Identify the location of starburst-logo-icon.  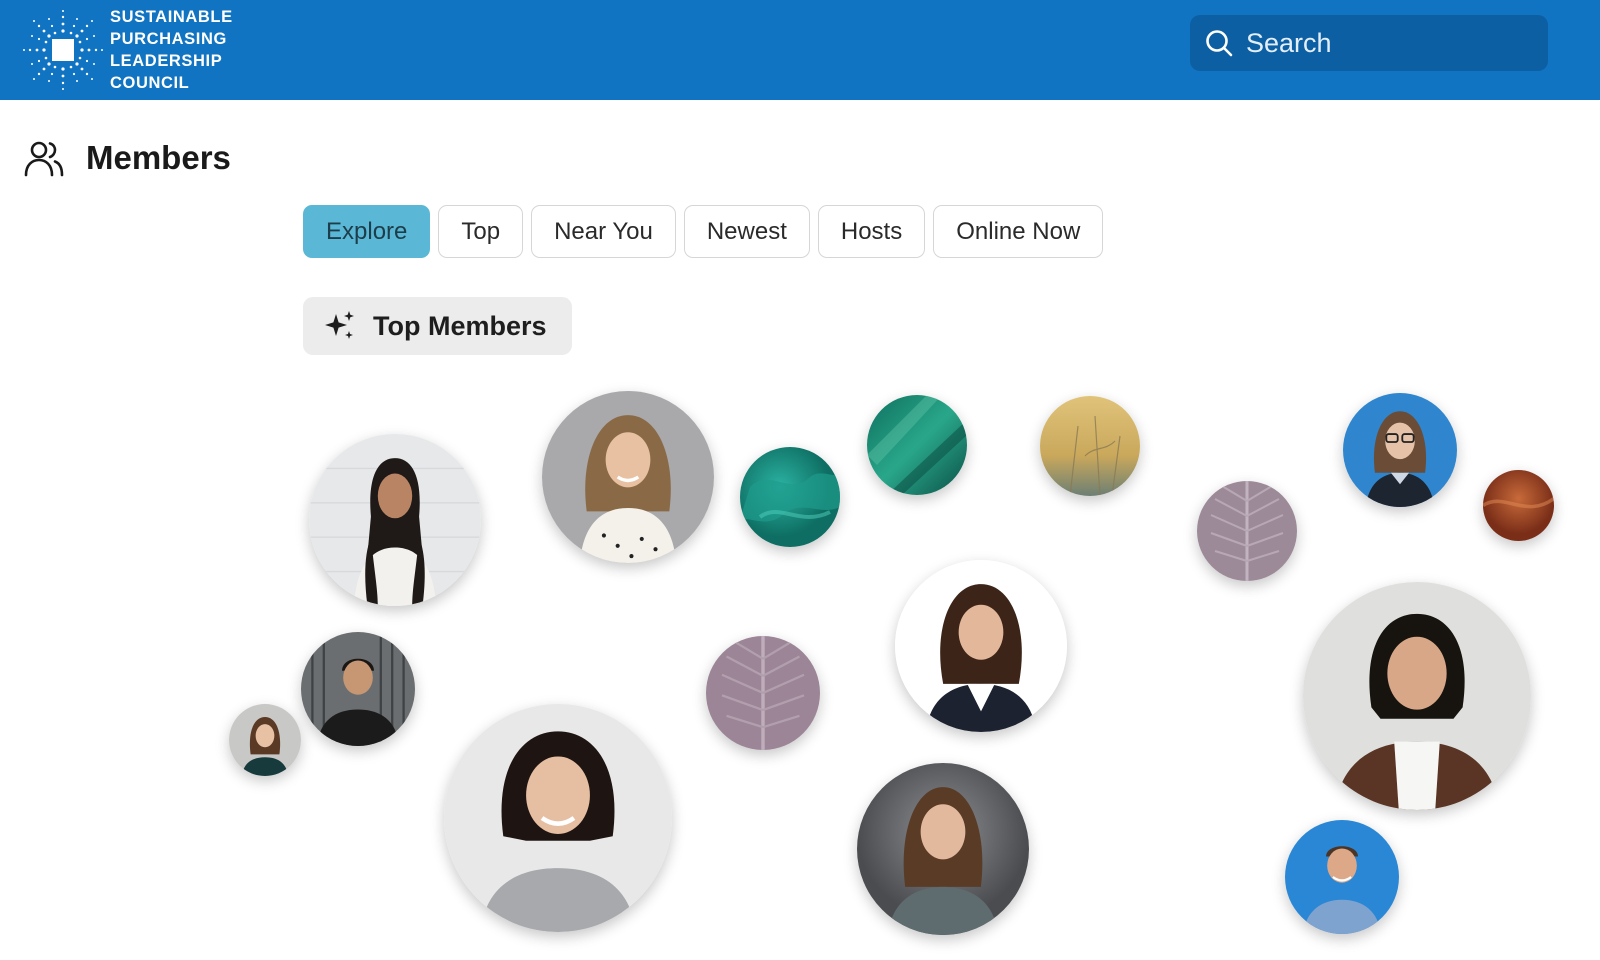
(63, 50).